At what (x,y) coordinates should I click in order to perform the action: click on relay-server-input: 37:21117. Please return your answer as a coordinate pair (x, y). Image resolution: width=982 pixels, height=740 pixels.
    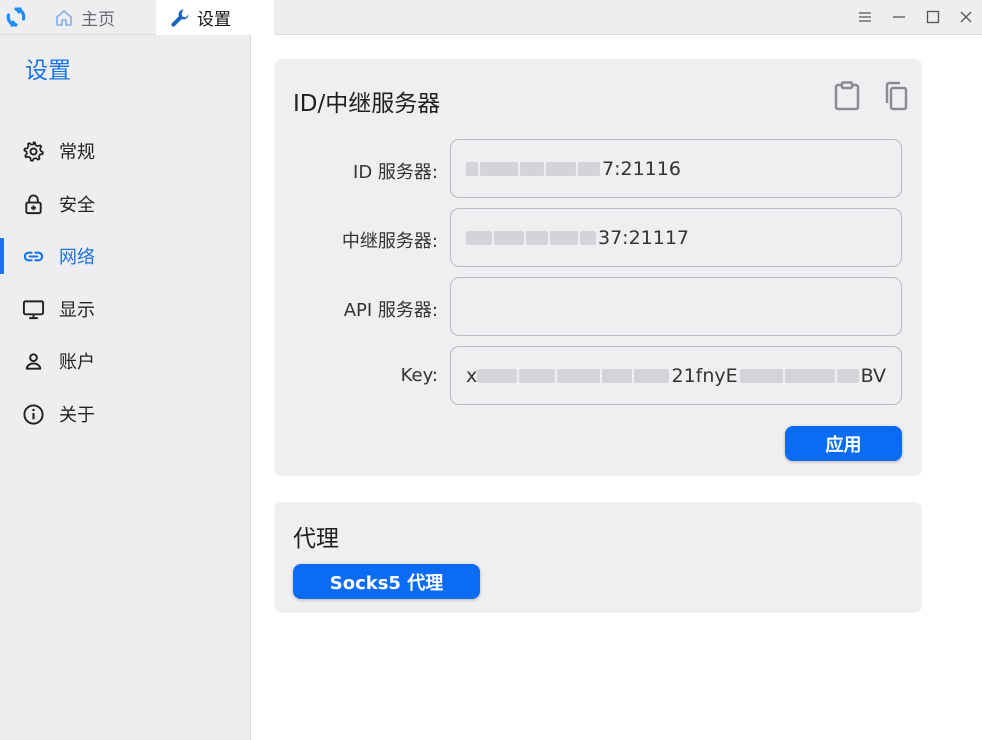
    Looking at the image, I should click on (676, 237).